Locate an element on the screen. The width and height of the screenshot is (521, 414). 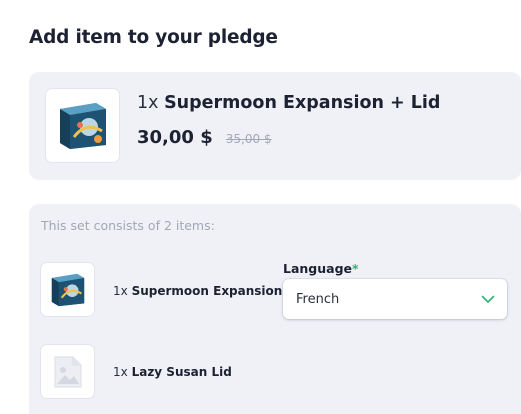
set-caption: This set consists of 2 items: is located at coordinates (128, 225).